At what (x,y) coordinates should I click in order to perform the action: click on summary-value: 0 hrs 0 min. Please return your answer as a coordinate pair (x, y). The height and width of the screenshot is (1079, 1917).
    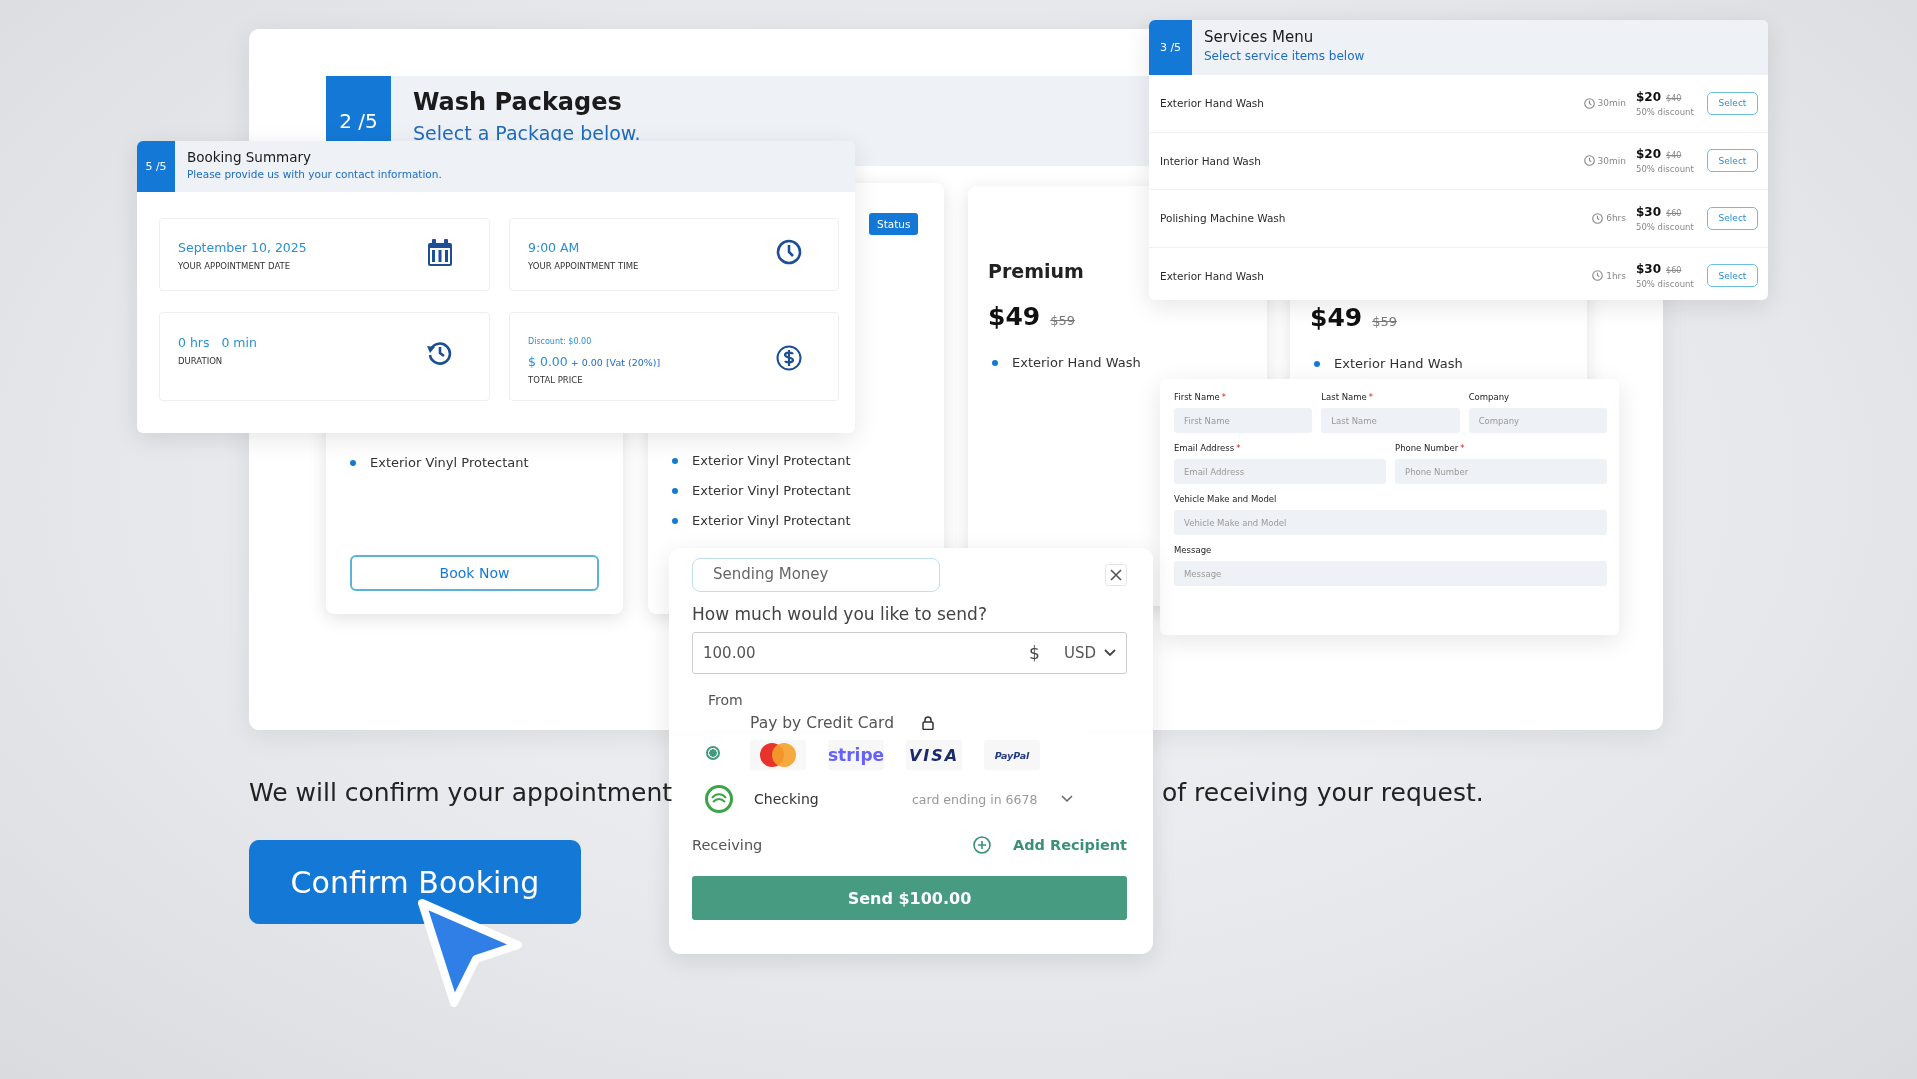
    Looking at the image, I should click on (217, 342).